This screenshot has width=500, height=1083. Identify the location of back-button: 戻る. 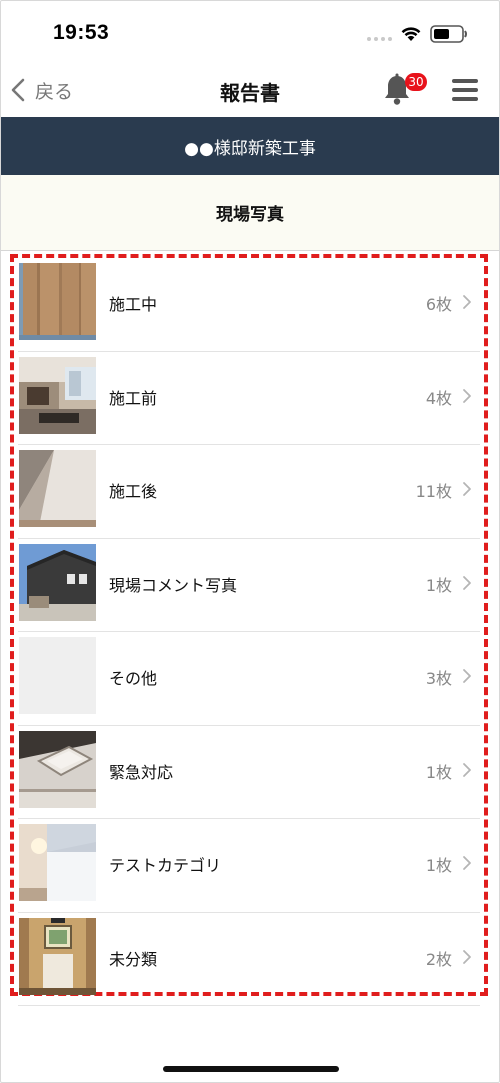
(41, 90).